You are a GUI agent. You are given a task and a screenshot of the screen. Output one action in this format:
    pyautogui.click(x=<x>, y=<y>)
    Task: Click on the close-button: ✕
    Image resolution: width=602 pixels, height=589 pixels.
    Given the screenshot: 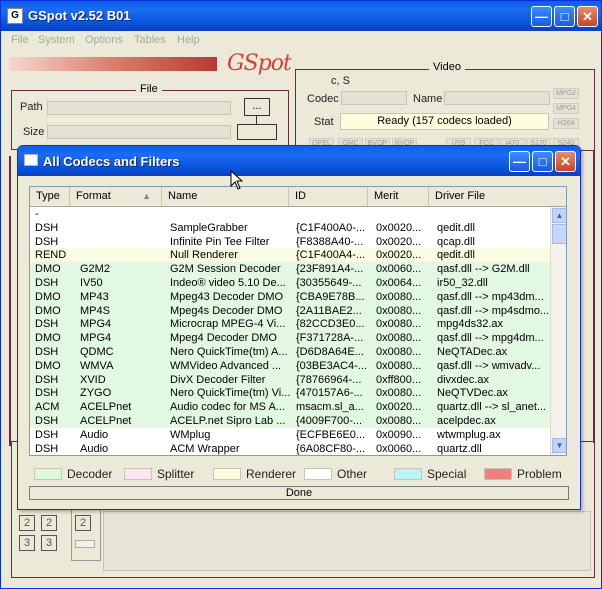 What is the action you would take?
    pyautogui.click(x=587, y=16)
    